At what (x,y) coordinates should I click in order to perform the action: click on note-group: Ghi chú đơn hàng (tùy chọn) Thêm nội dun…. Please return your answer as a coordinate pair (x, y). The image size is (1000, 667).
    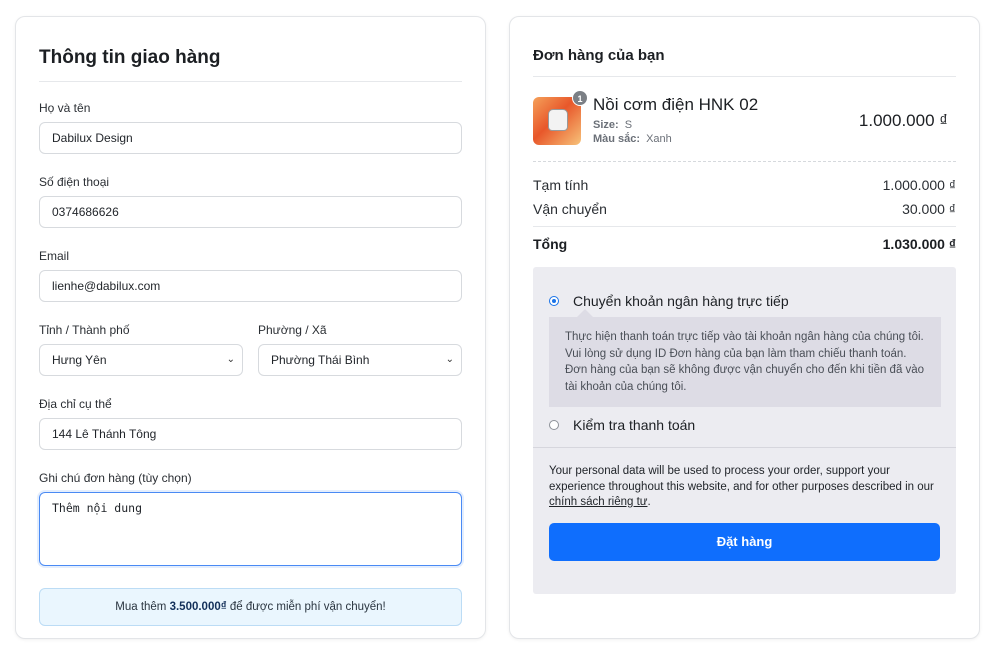
    Looking at the image, I should click on (250, 518).